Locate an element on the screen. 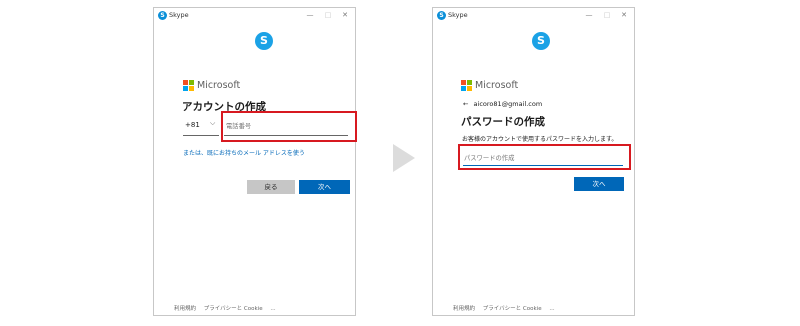  page-title: パスワードの作成 is located at coordinates (503, 122).